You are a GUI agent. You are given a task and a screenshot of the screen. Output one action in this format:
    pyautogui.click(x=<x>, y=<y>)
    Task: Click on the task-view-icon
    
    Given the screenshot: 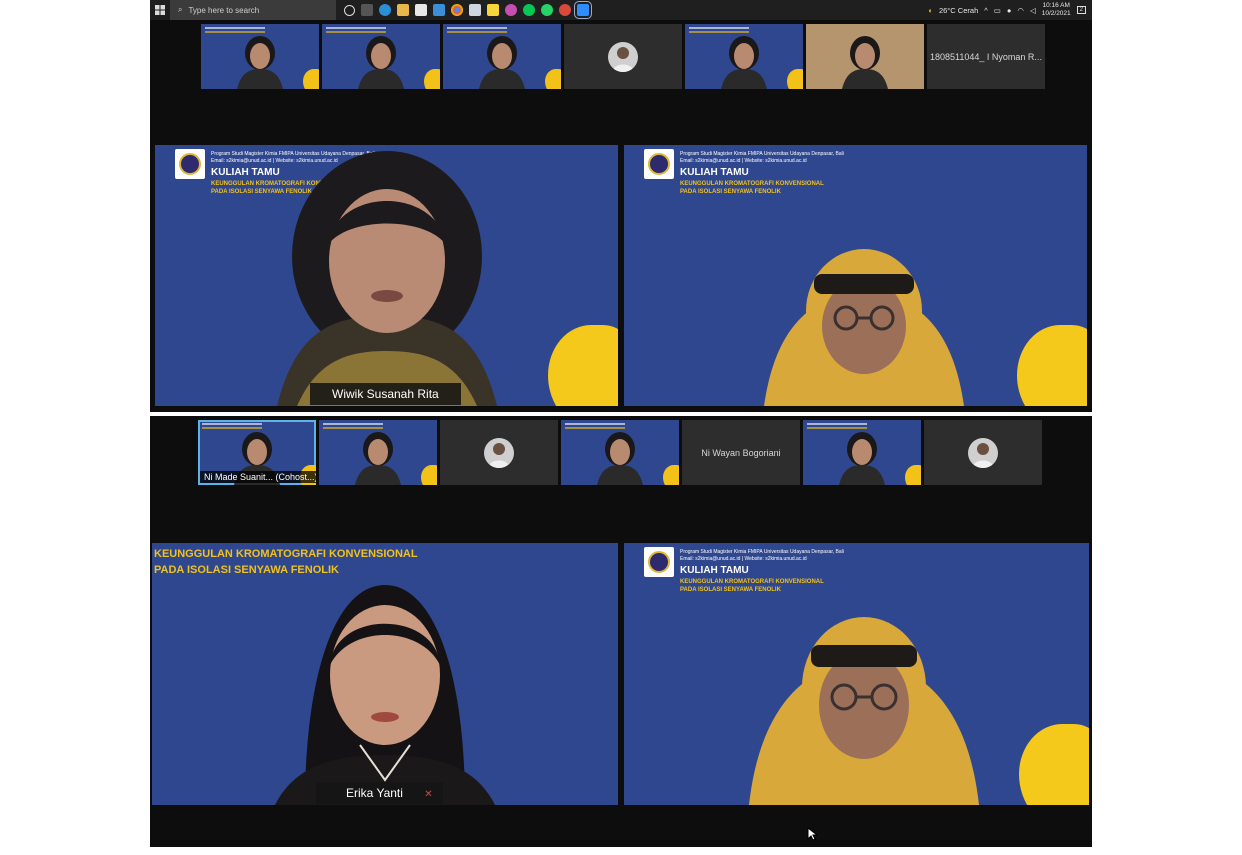 What is the action you would take?
    pyautogui.click(x=367, y=10)
    